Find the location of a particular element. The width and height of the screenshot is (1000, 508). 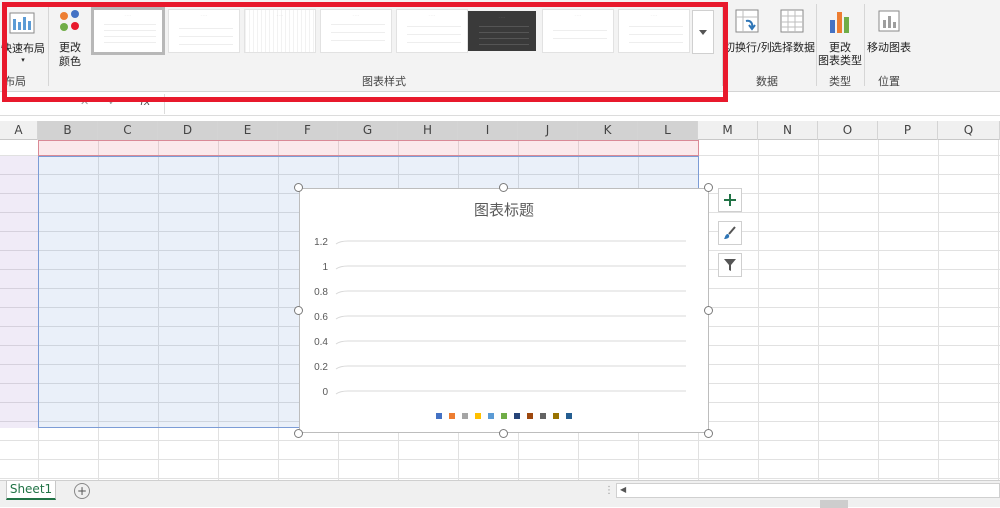

paintbrush-icon is located at coordinates (730, 232).